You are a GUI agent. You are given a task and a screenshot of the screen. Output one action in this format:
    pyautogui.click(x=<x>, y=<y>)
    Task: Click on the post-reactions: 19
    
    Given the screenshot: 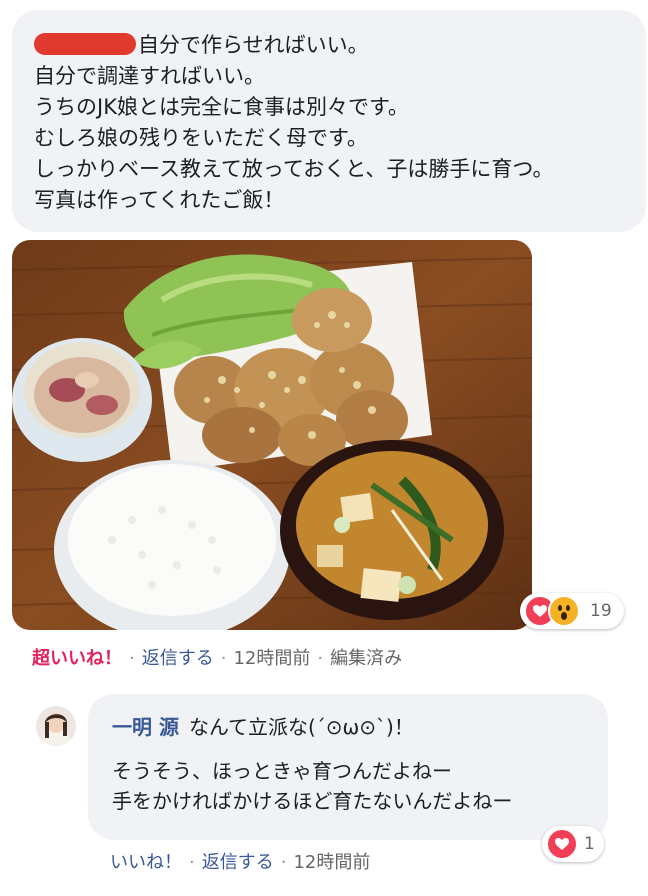 What is the action you would take?
    pyautogui.click(x=572, y=611)
    